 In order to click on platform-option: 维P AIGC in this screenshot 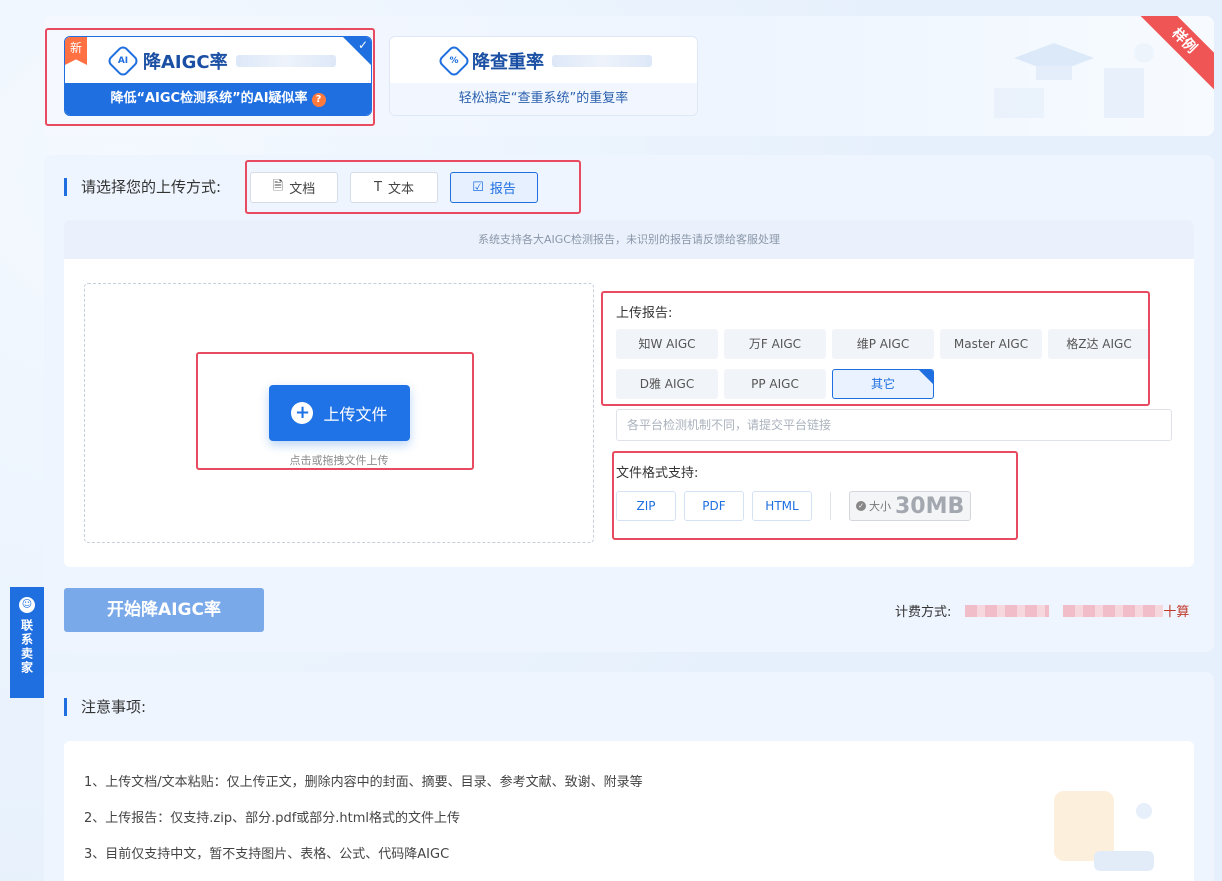, I will do `click(883, 344)`.